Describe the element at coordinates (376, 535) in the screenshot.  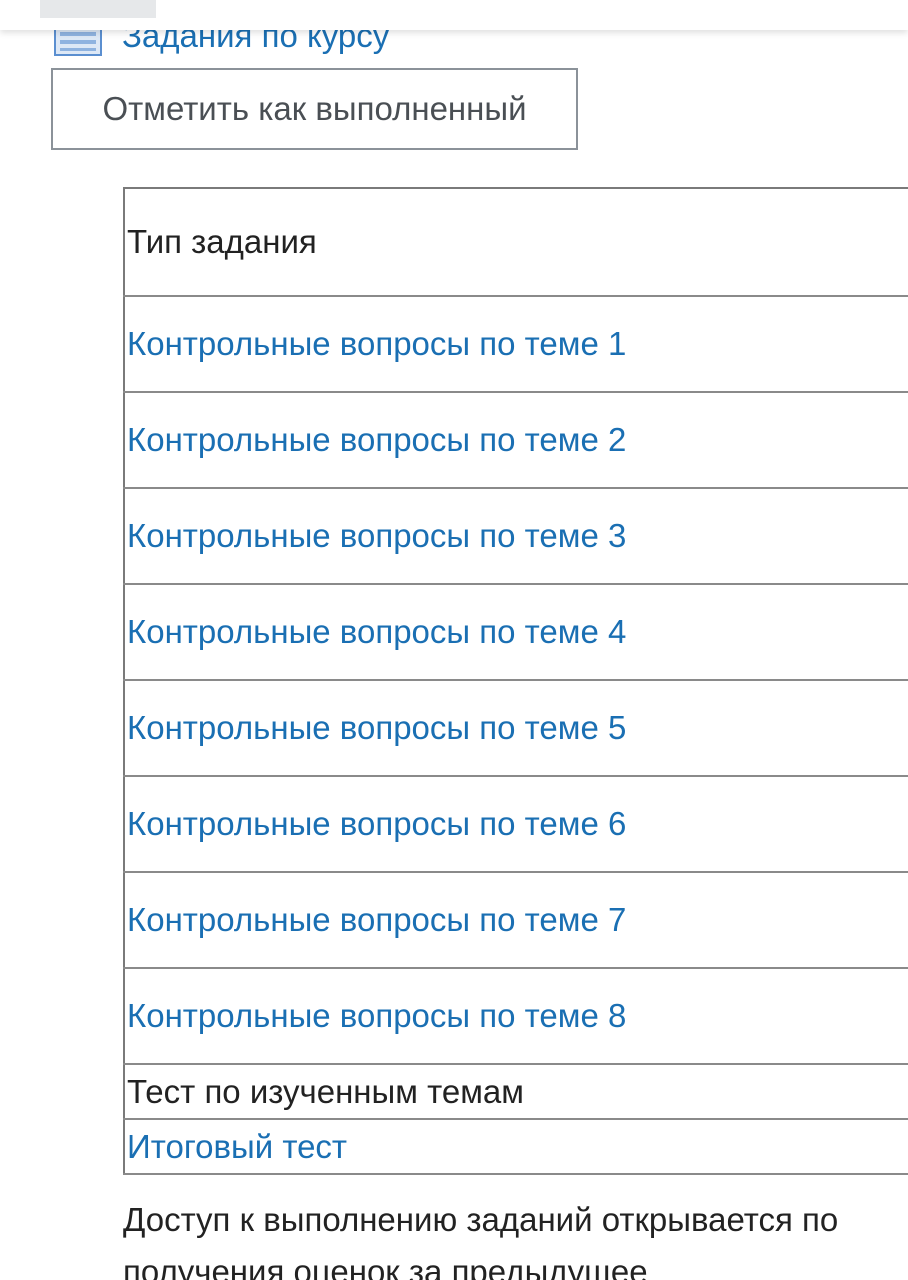
I see `task-link: Контрольные вопросы по теме 3` at that location.